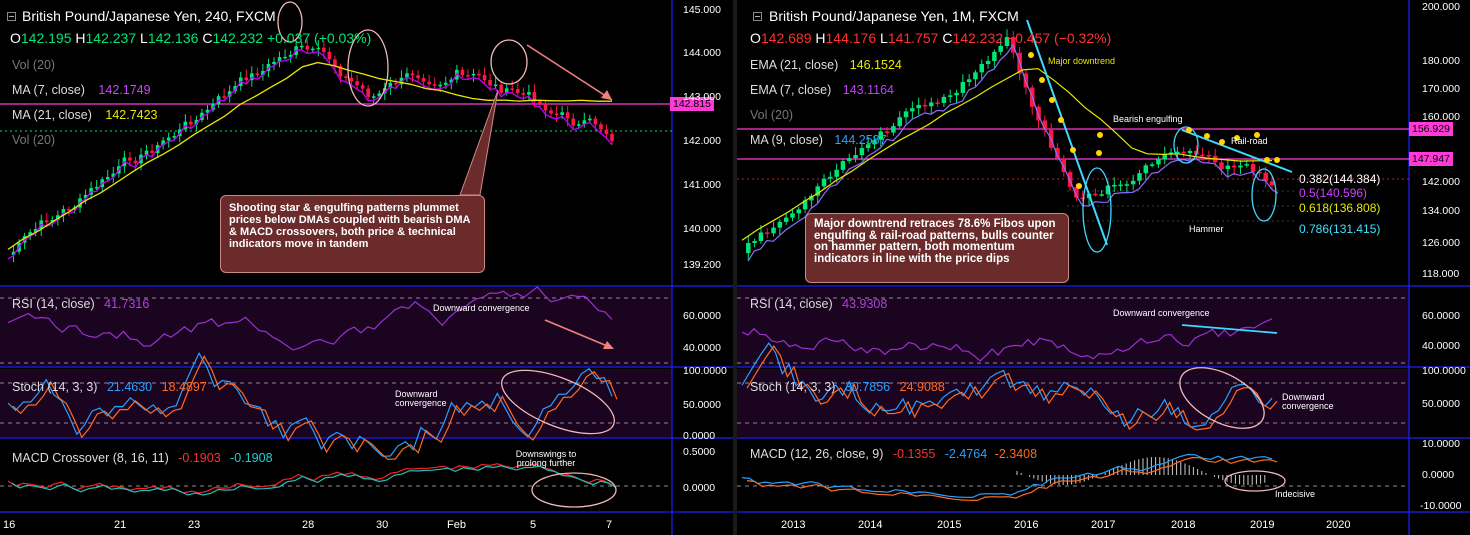 The width and height of the screenshot is (1470, 535). Describe the element at coordinates (1097, 210) in the screenshot. I see `highlight-ellipse` at that location.